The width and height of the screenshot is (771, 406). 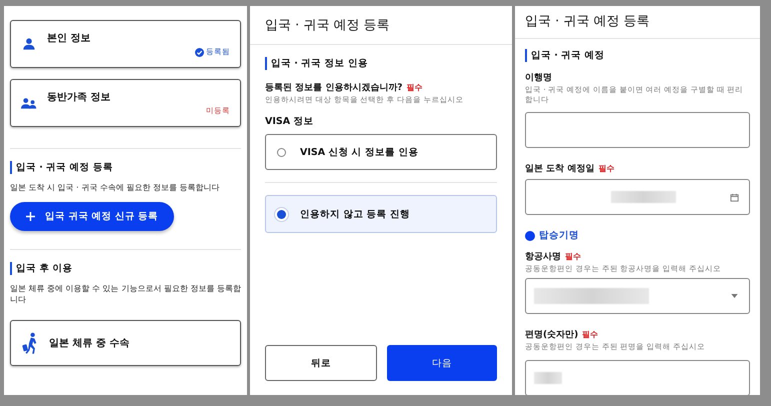 I want to click on plus-icon, so click(x=30, y=217).